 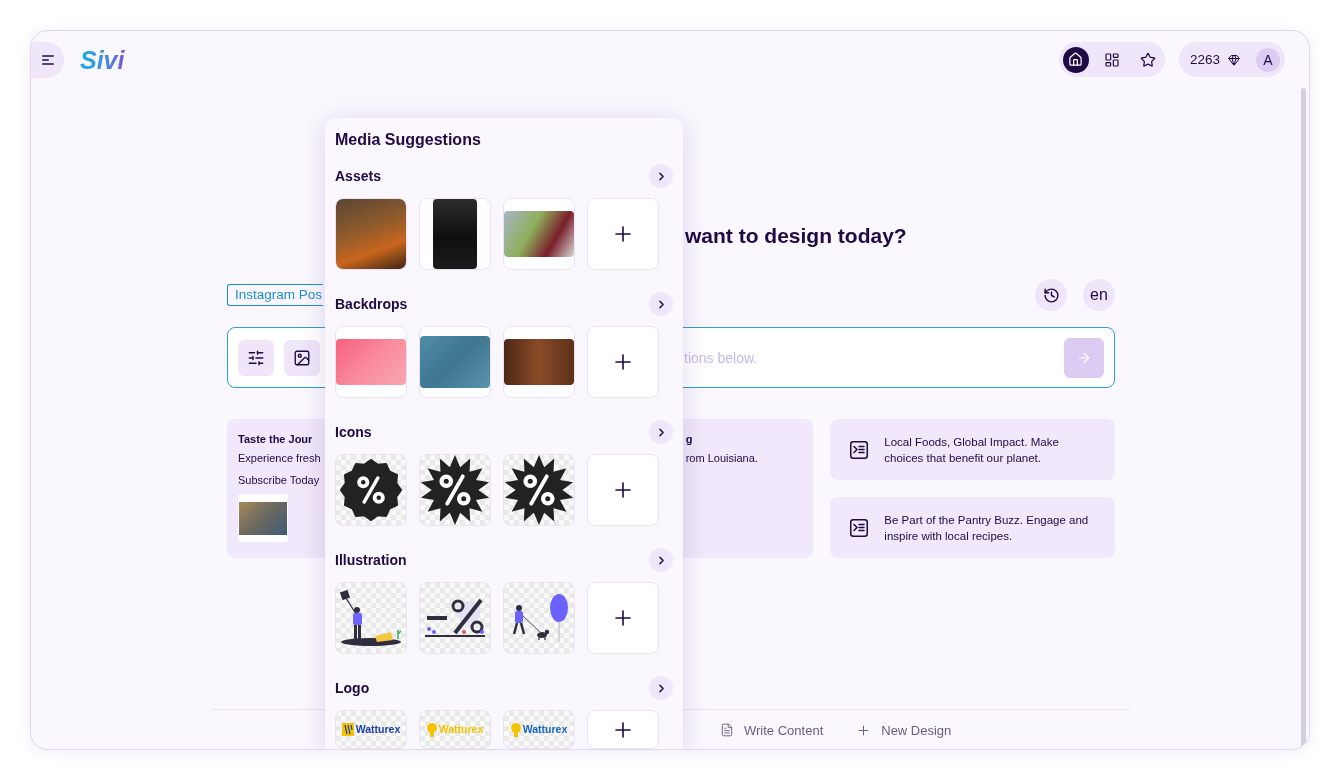 I want to click on image-button, so click(x=302, y=357).